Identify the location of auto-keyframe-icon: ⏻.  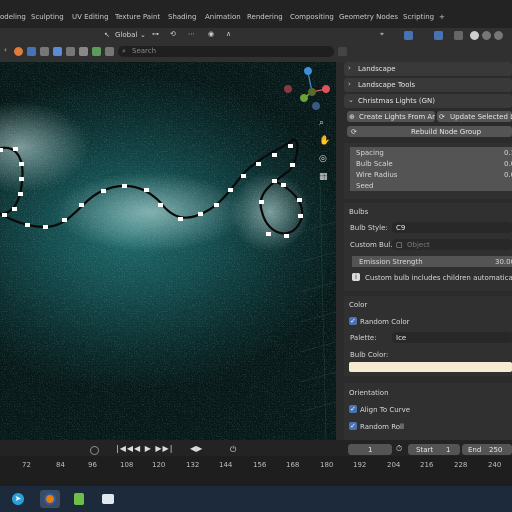
(233, 450).